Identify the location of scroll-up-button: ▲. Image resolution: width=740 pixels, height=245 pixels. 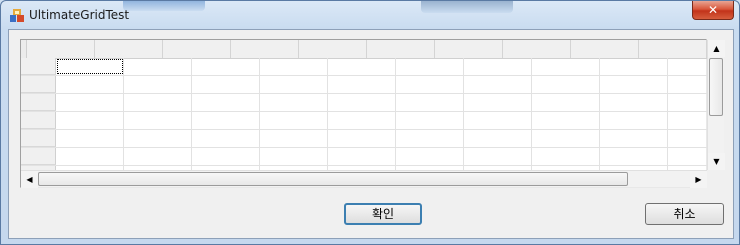
(716, 48).